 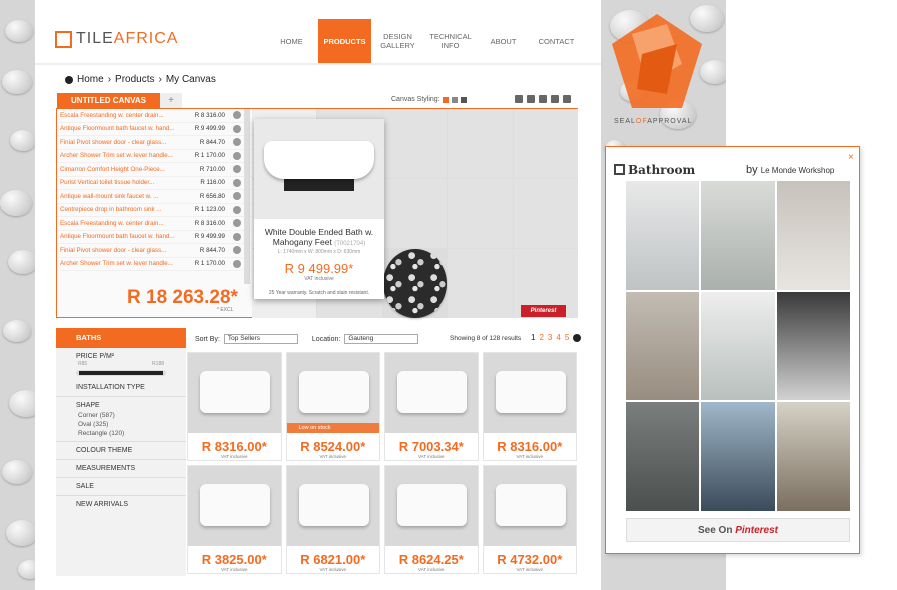 What do you see at coordinates (121, 338) in the screenshot?
I see `category-baths: BATHS` at bounding box center [121, 338].